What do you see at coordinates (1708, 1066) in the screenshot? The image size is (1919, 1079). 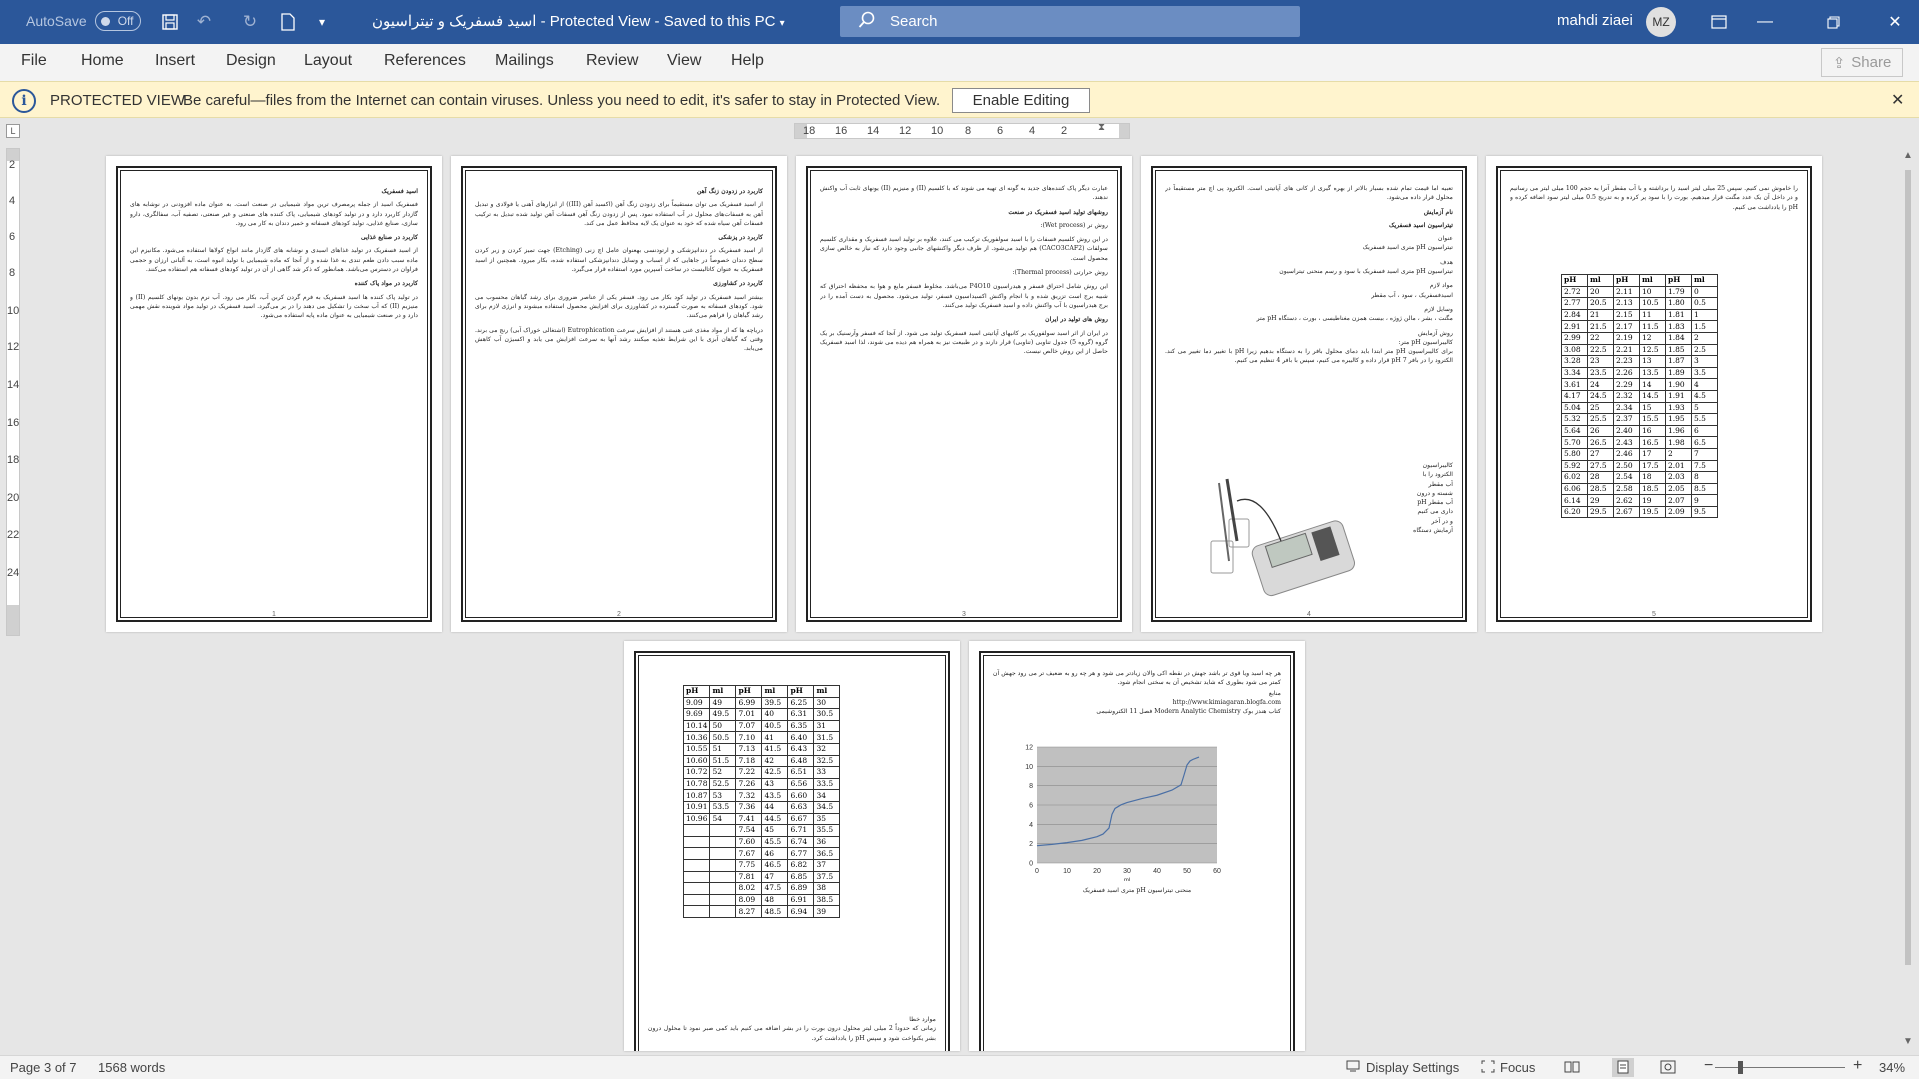 I see `zoom-out-icon: −` at bounding box center [1708, 1066].